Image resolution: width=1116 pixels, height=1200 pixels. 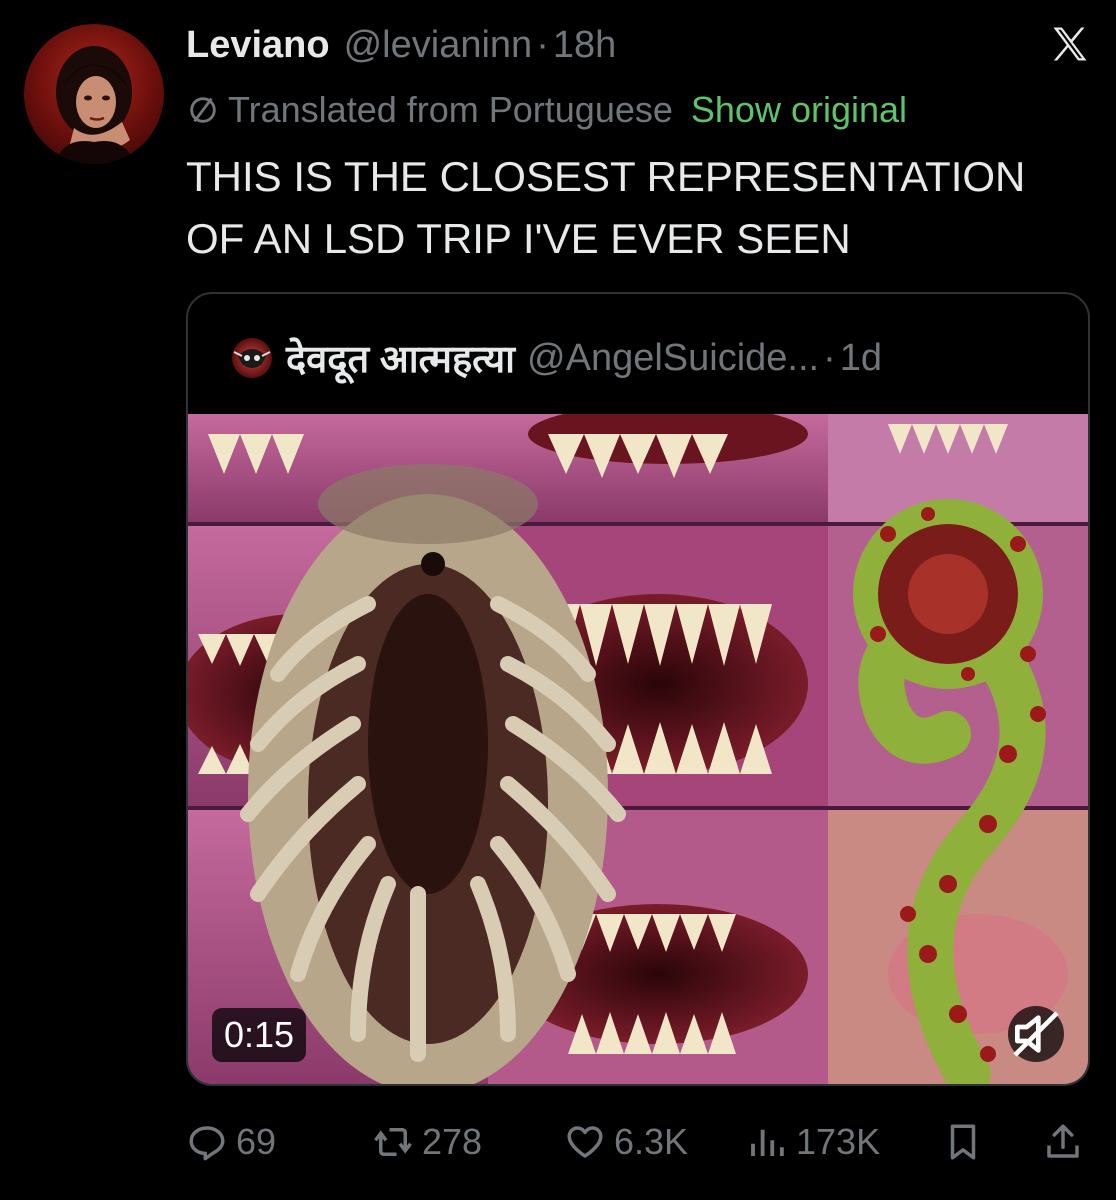 I want to click on like-button: 6.3K, so click(x=626, y=1142).